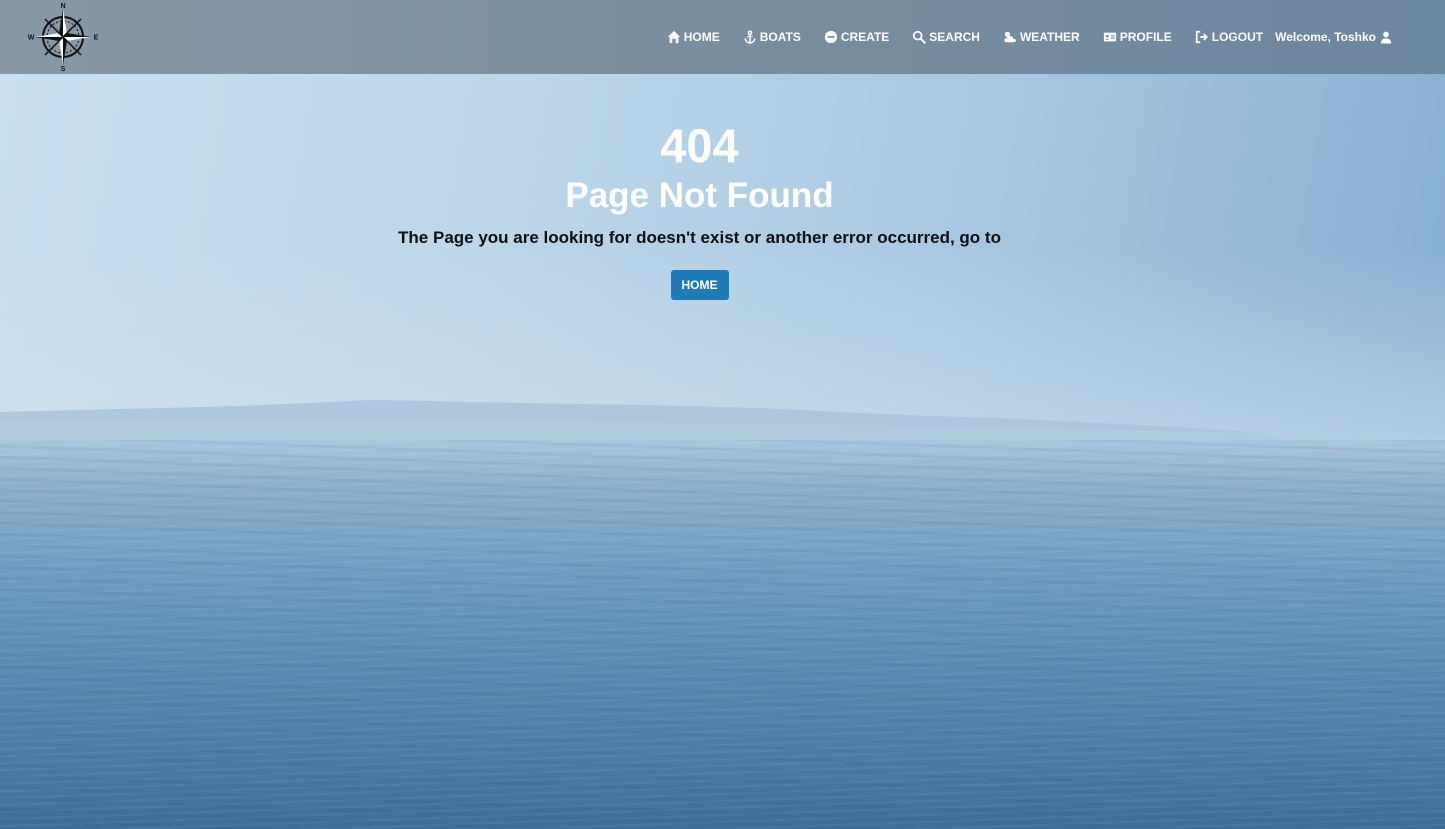  Describe the element at coordinates (1049, 37) in the screenshot. I see `nav-item-weather-label: WEATHER` at that location.